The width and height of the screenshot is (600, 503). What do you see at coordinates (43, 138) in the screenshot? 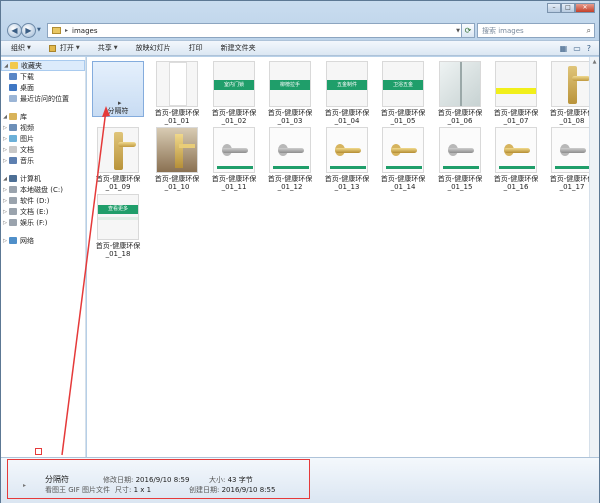
I see `nav-pictures: ▷ 图片` at bounding box center [43, 138].